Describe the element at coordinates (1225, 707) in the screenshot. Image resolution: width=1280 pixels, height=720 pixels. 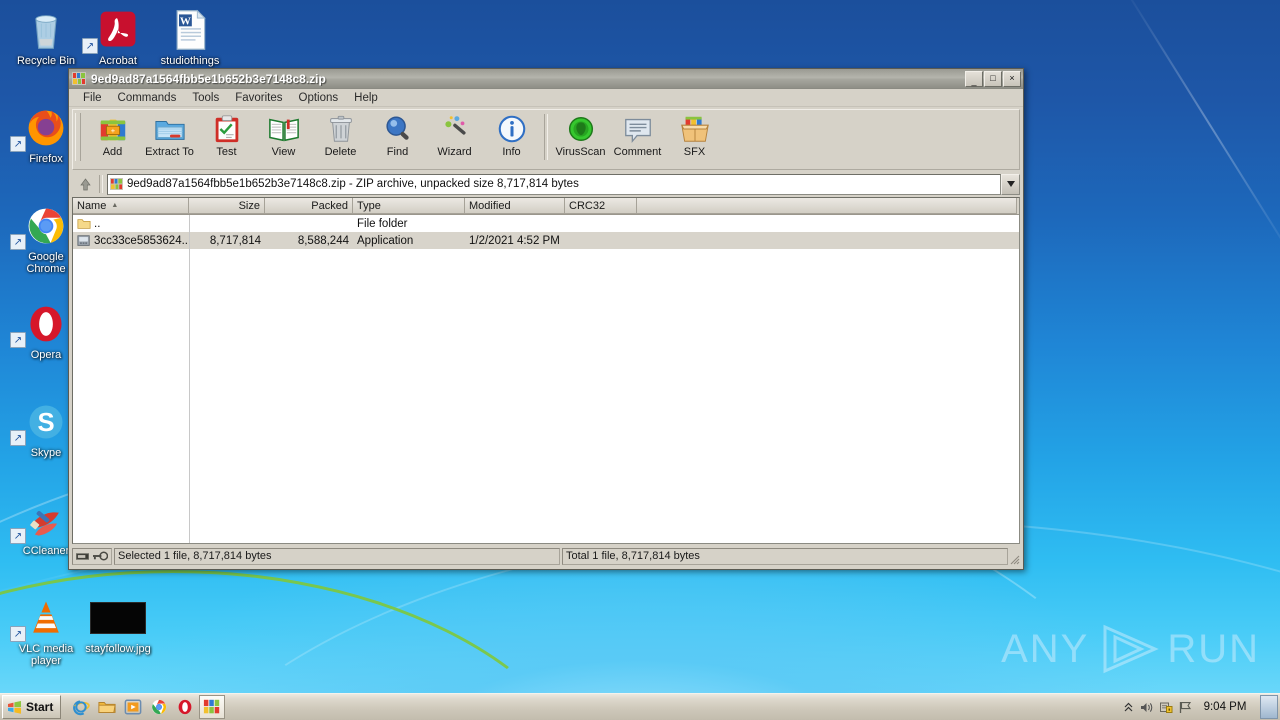
I see `tray-clock: 9:04 PM` at that location.